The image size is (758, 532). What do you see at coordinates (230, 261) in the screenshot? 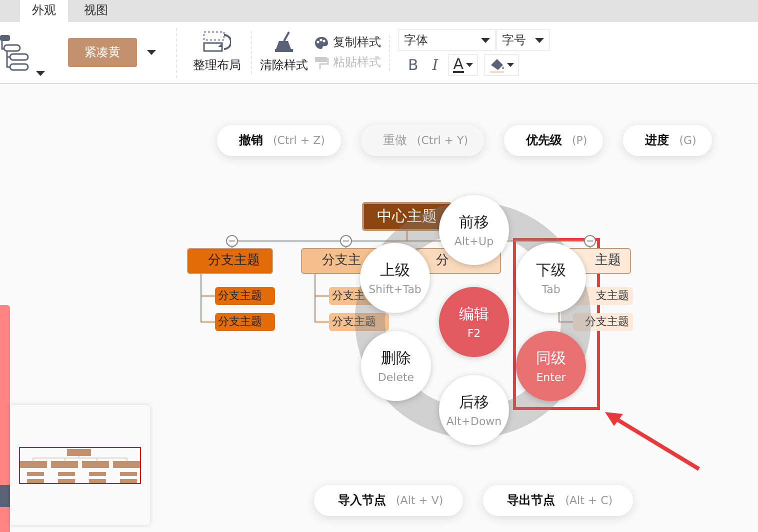
I see `branch-topic-node: 分支主题` at bounding box center [230, 261].